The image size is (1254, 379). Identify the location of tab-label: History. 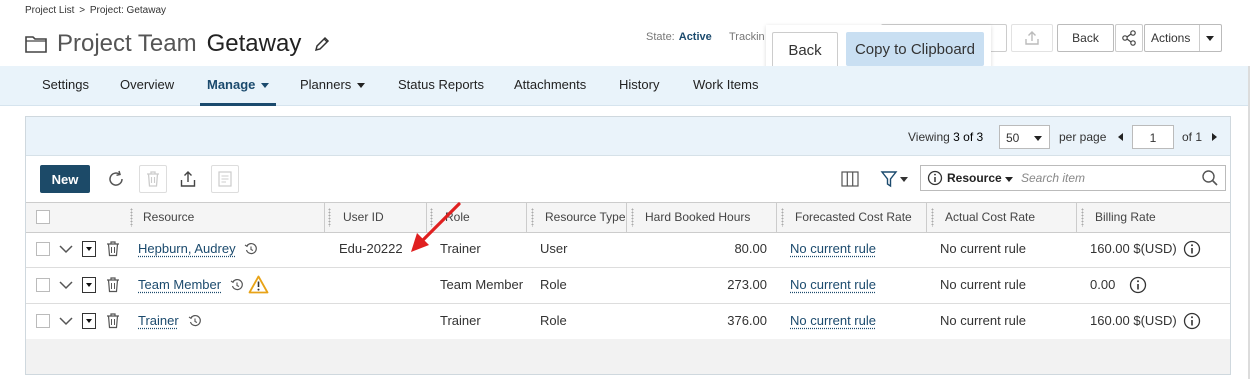
(639, 84).